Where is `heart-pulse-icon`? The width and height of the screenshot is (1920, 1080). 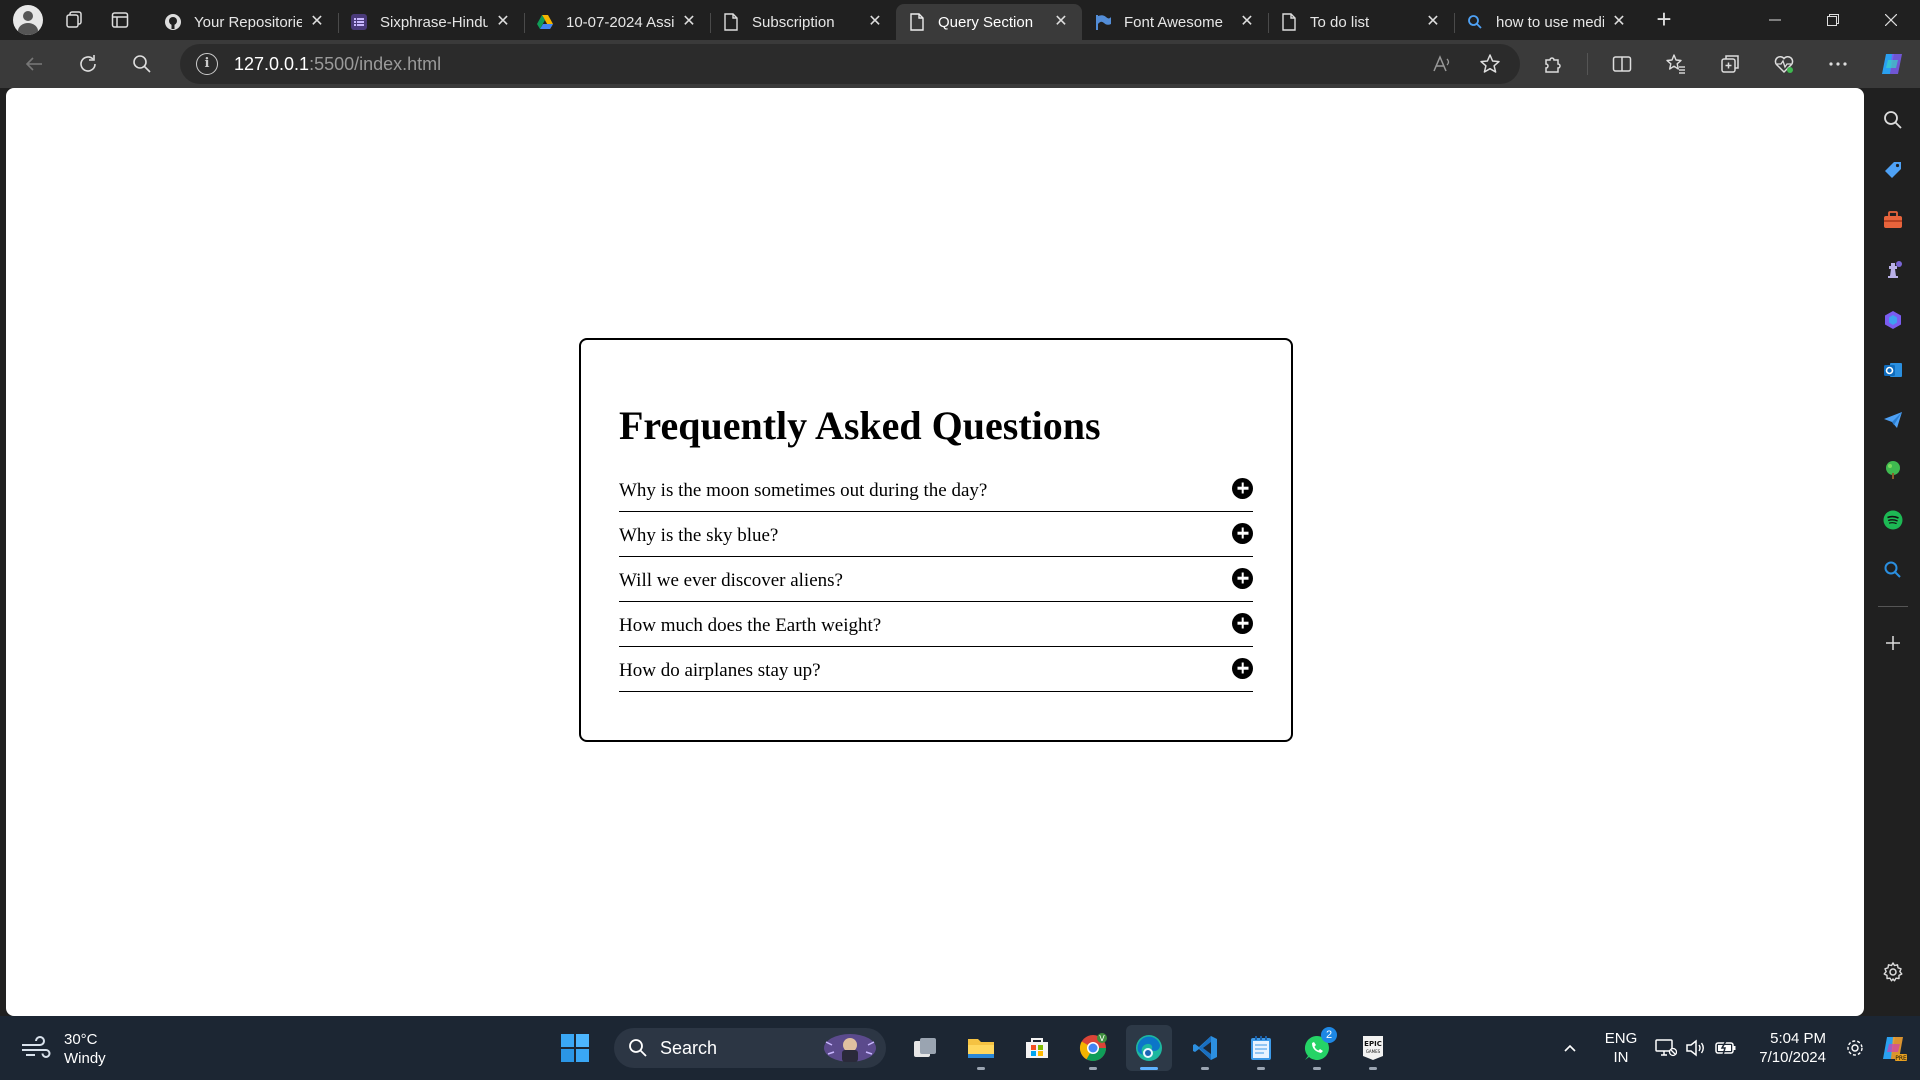
heart-pulse-icon is located at coordinates (1784, 65).